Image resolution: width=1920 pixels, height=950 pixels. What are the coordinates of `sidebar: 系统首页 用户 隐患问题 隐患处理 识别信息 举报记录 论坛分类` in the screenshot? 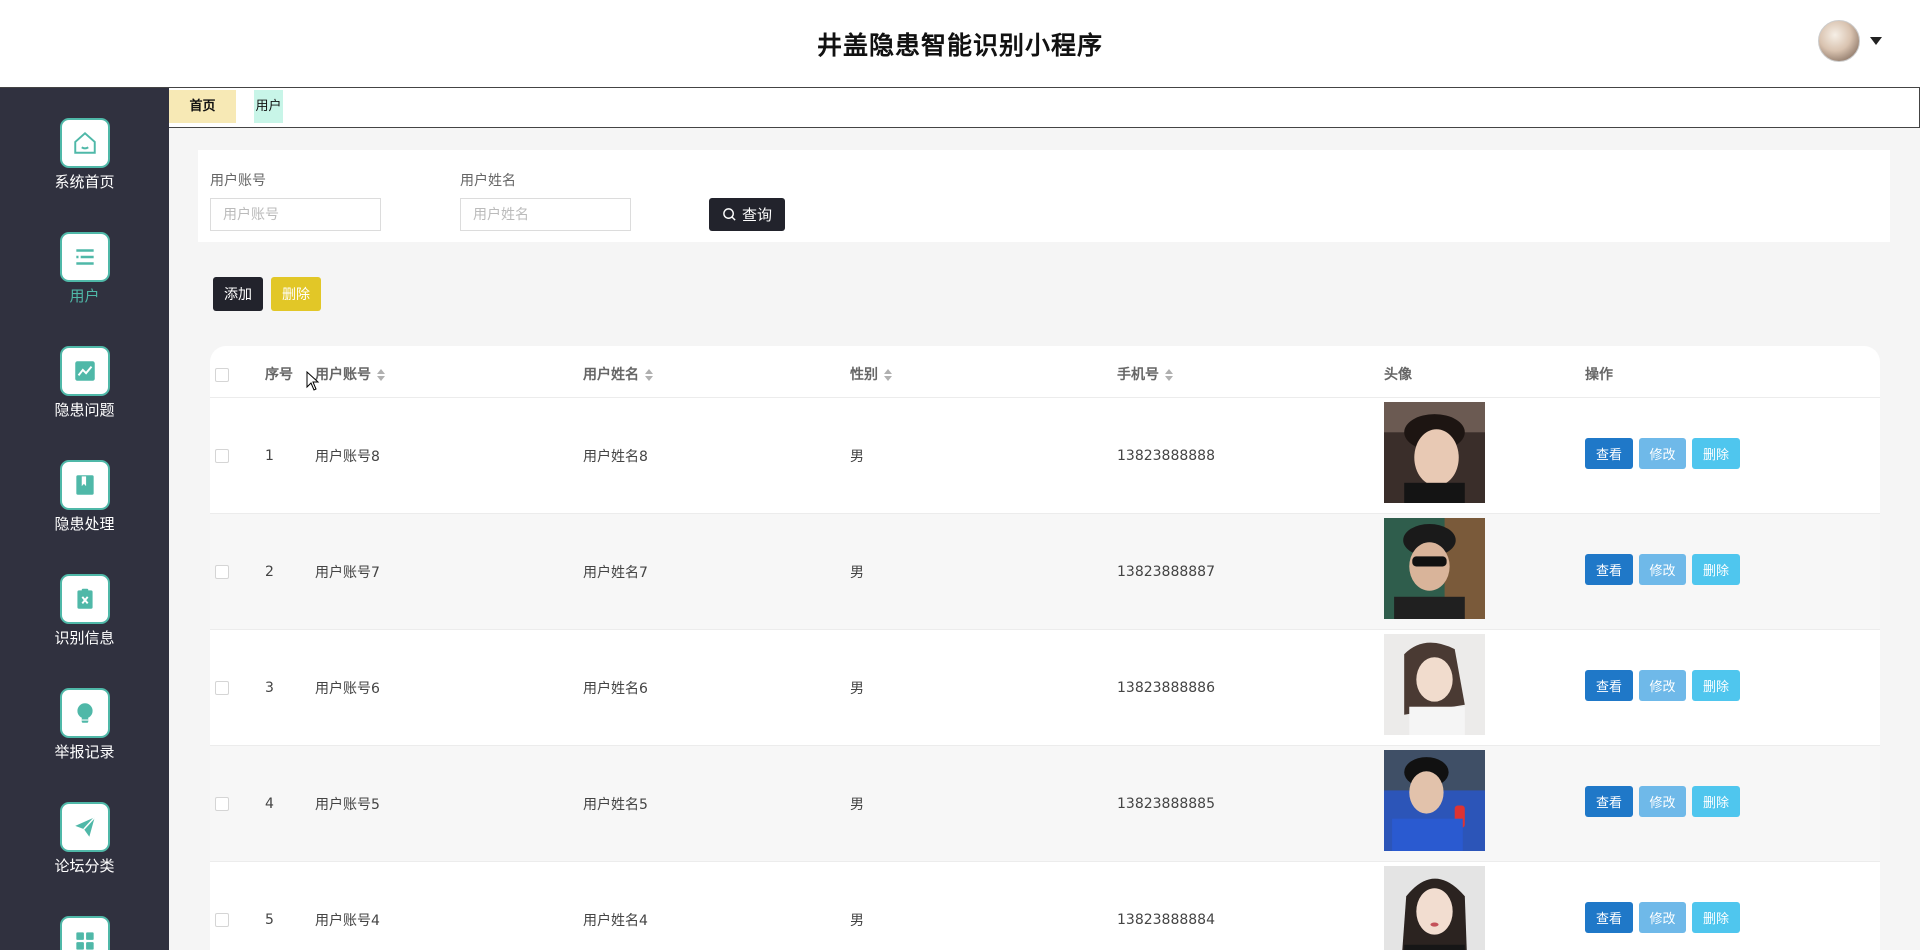 It's located at (84, 519).